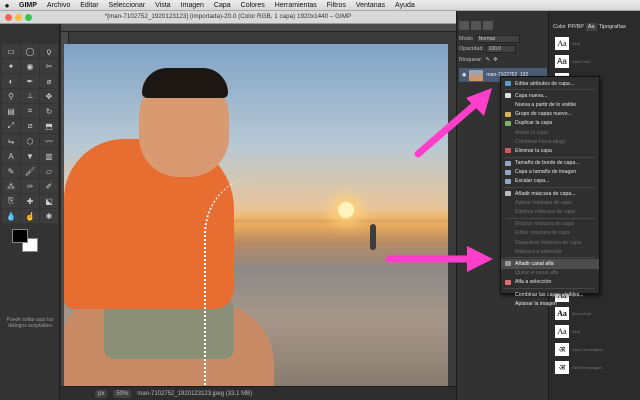 This screenshot has width=640, height=400. What do you see at coordinates (11, 111) in the screenshot?
I see `align-icon: ▤` at bounding box center [11, 111].